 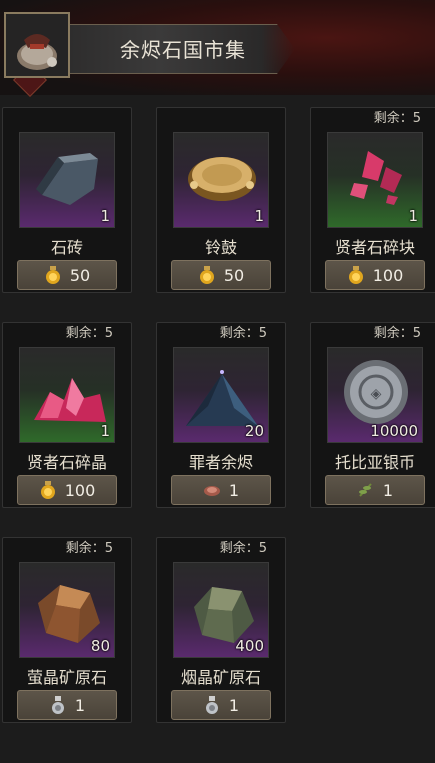 I want to click on shop-item-card: 剩余：5 1 贤者石碎块 100, so click(x=372, y=200).